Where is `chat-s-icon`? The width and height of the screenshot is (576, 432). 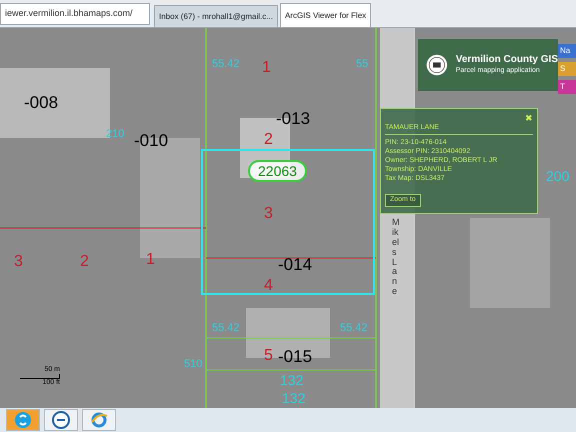 chat-s-icon is located at coordinates (23, 420).